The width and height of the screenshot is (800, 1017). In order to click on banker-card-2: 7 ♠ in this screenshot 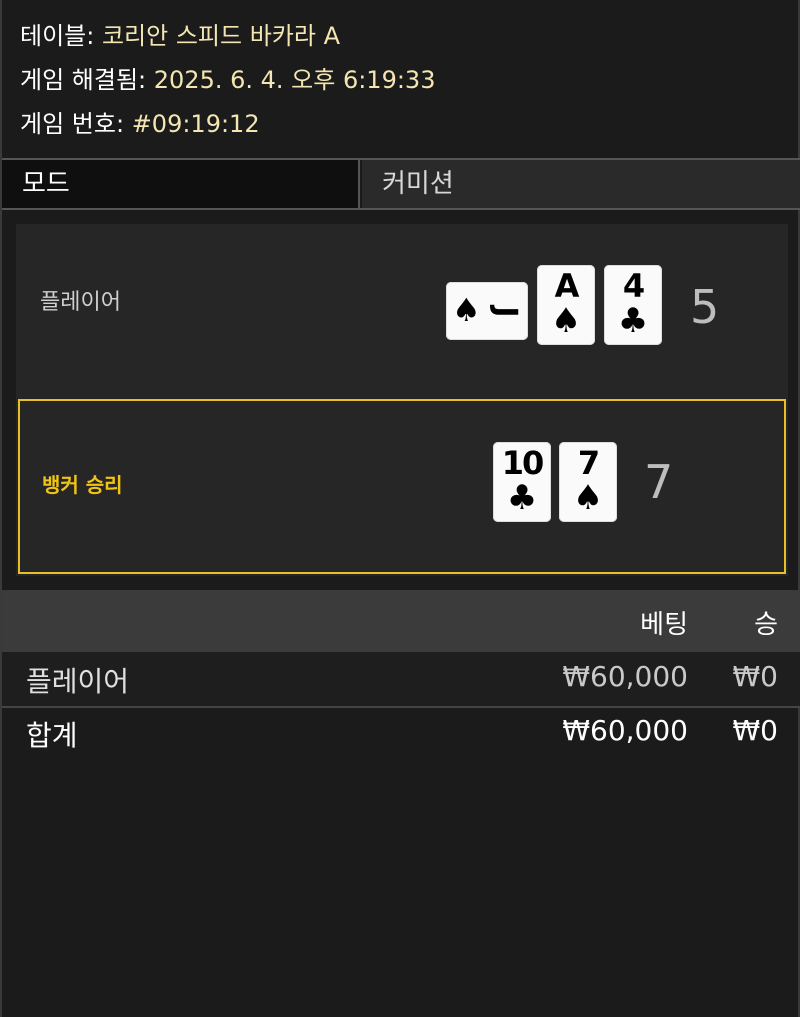, I will do `click(588, 482)`.